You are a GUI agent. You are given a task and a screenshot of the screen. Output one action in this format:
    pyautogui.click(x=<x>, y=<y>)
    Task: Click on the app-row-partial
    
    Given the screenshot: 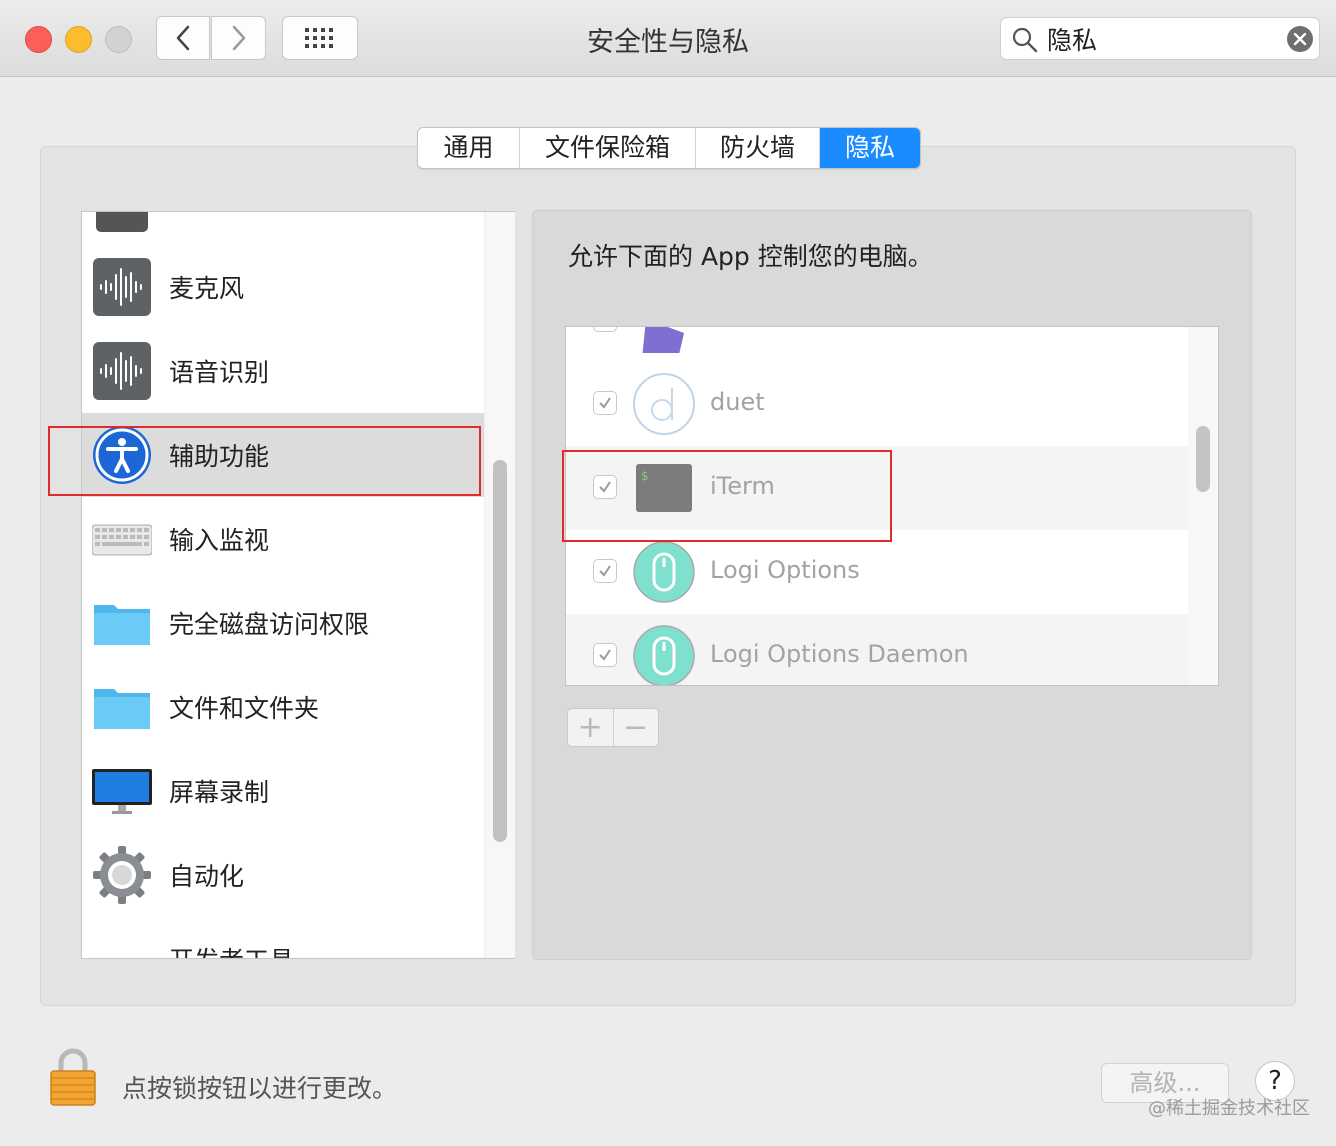 What is the action you would take?
    pyautogui.click(x=877, y=345)
    